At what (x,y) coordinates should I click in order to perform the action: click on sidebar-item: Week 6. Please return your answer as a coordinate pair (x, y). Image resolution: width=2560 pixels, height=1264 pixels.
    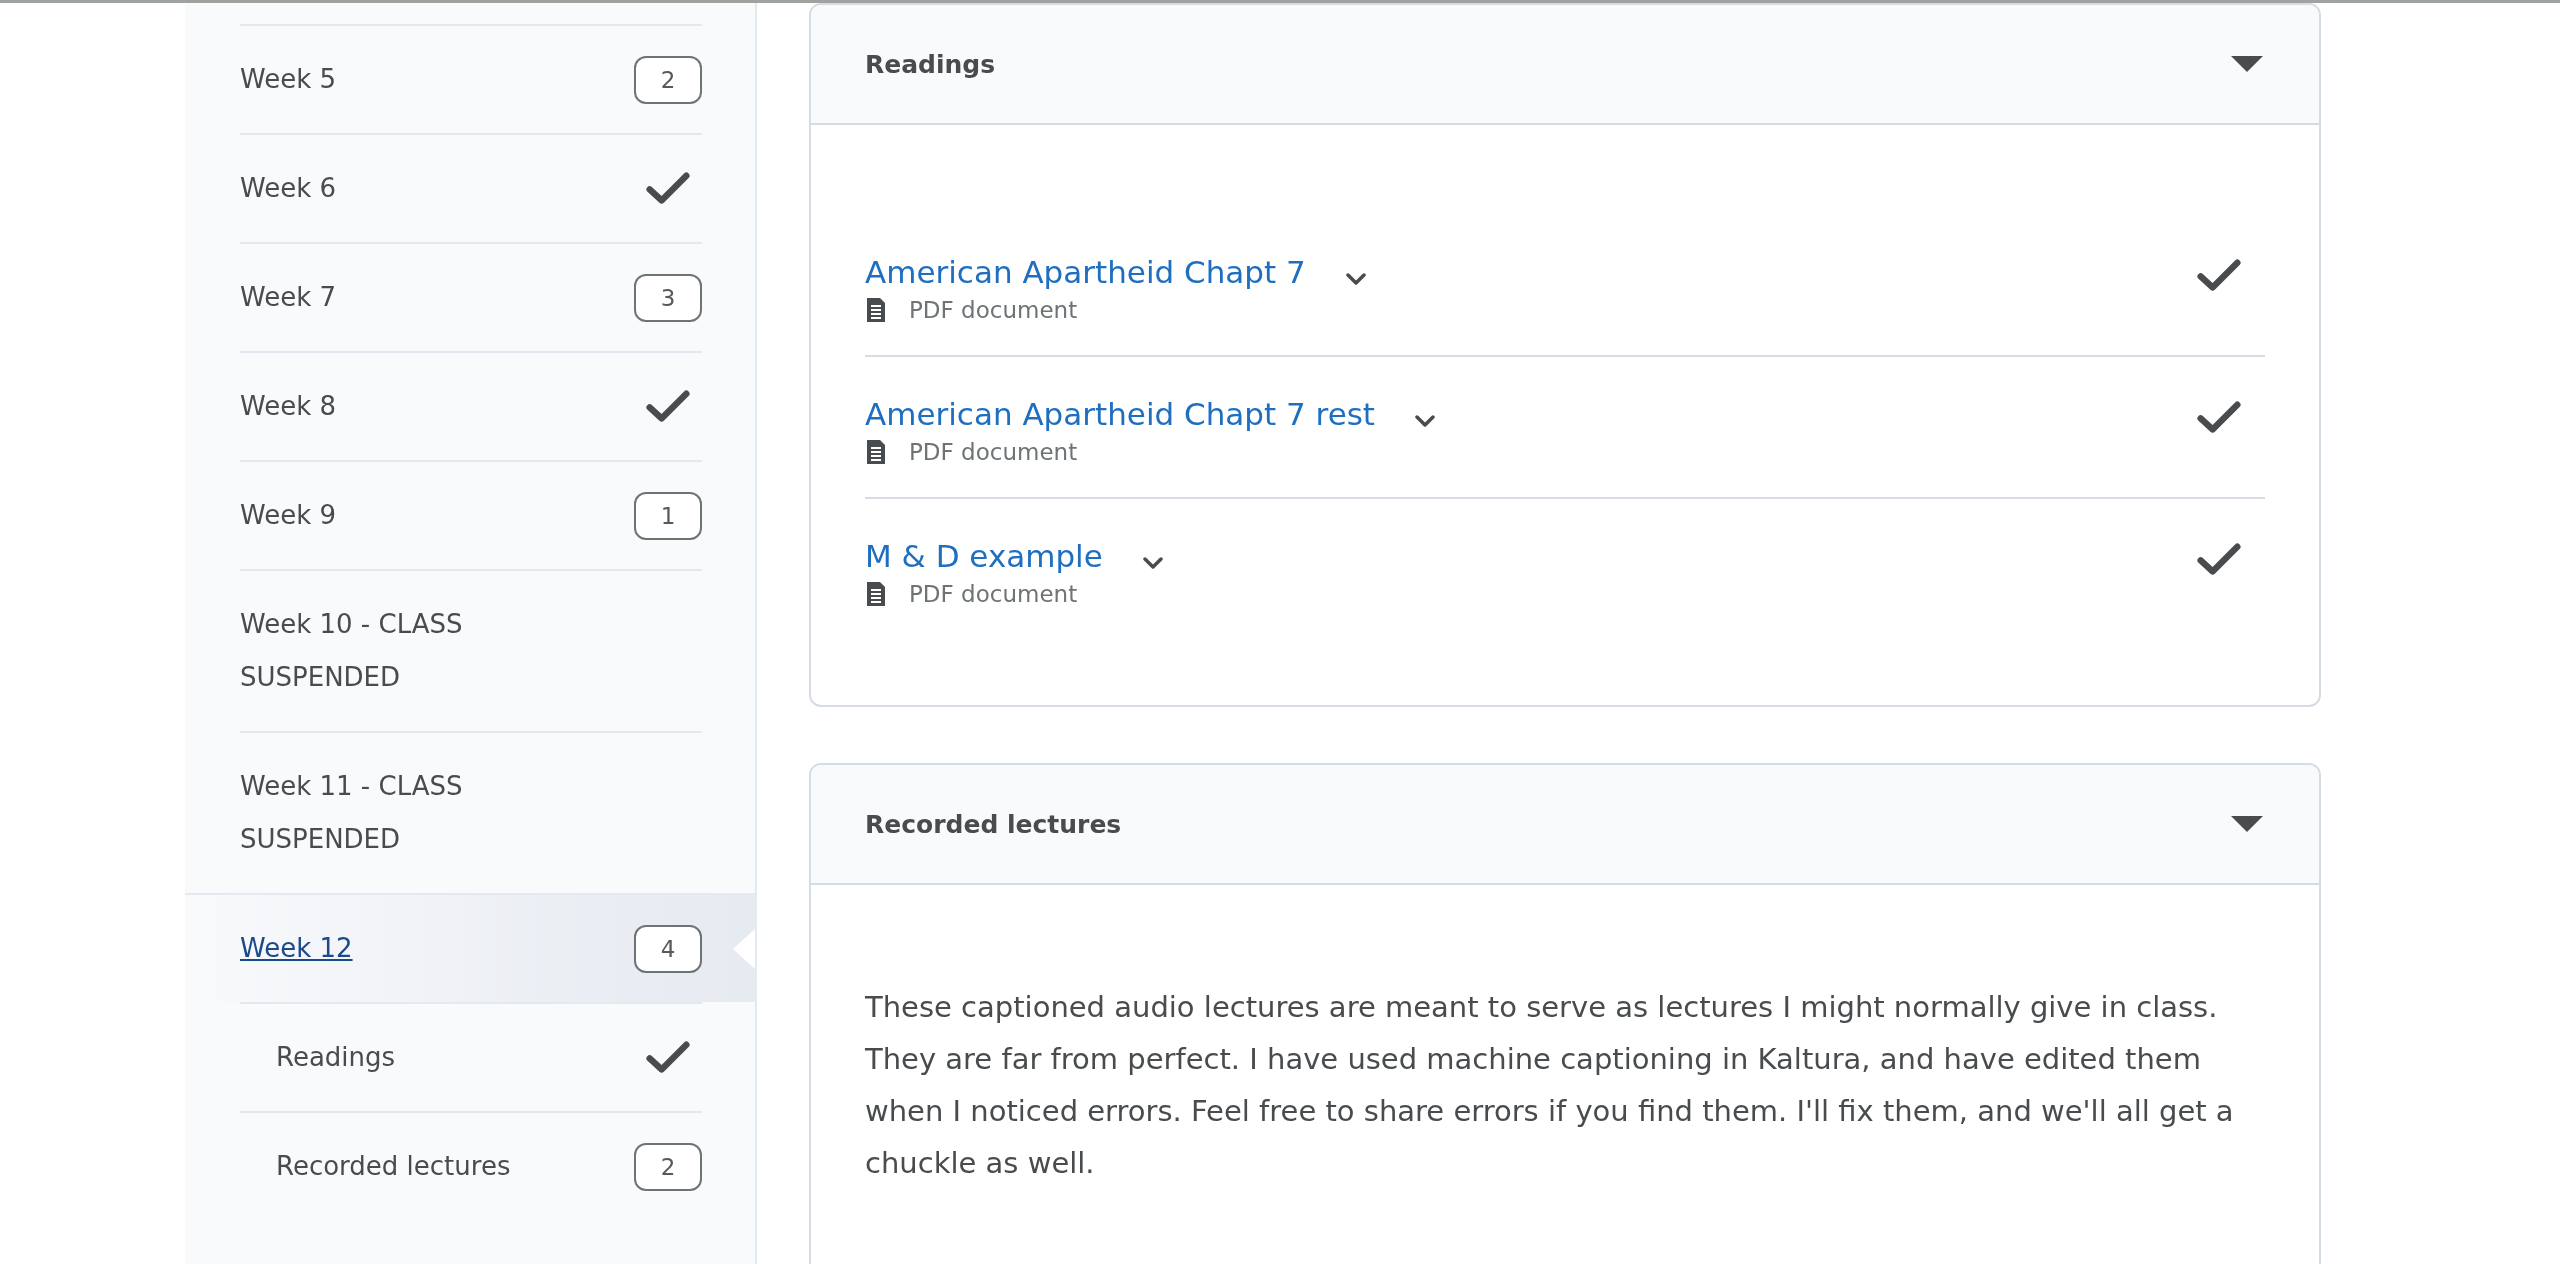
    Looking at the image, I should click on (288, 188).